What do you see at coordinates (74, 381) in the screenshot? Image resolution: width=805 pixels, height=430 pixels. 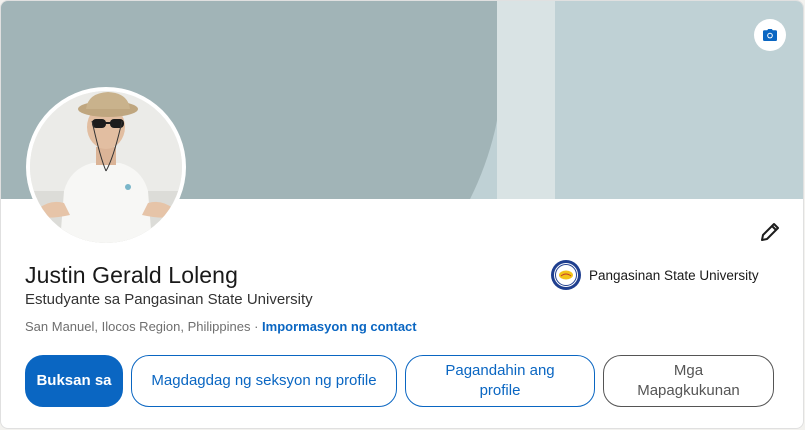 I see `open-to-button: Buksan sa` at bounding box center [74, 381].